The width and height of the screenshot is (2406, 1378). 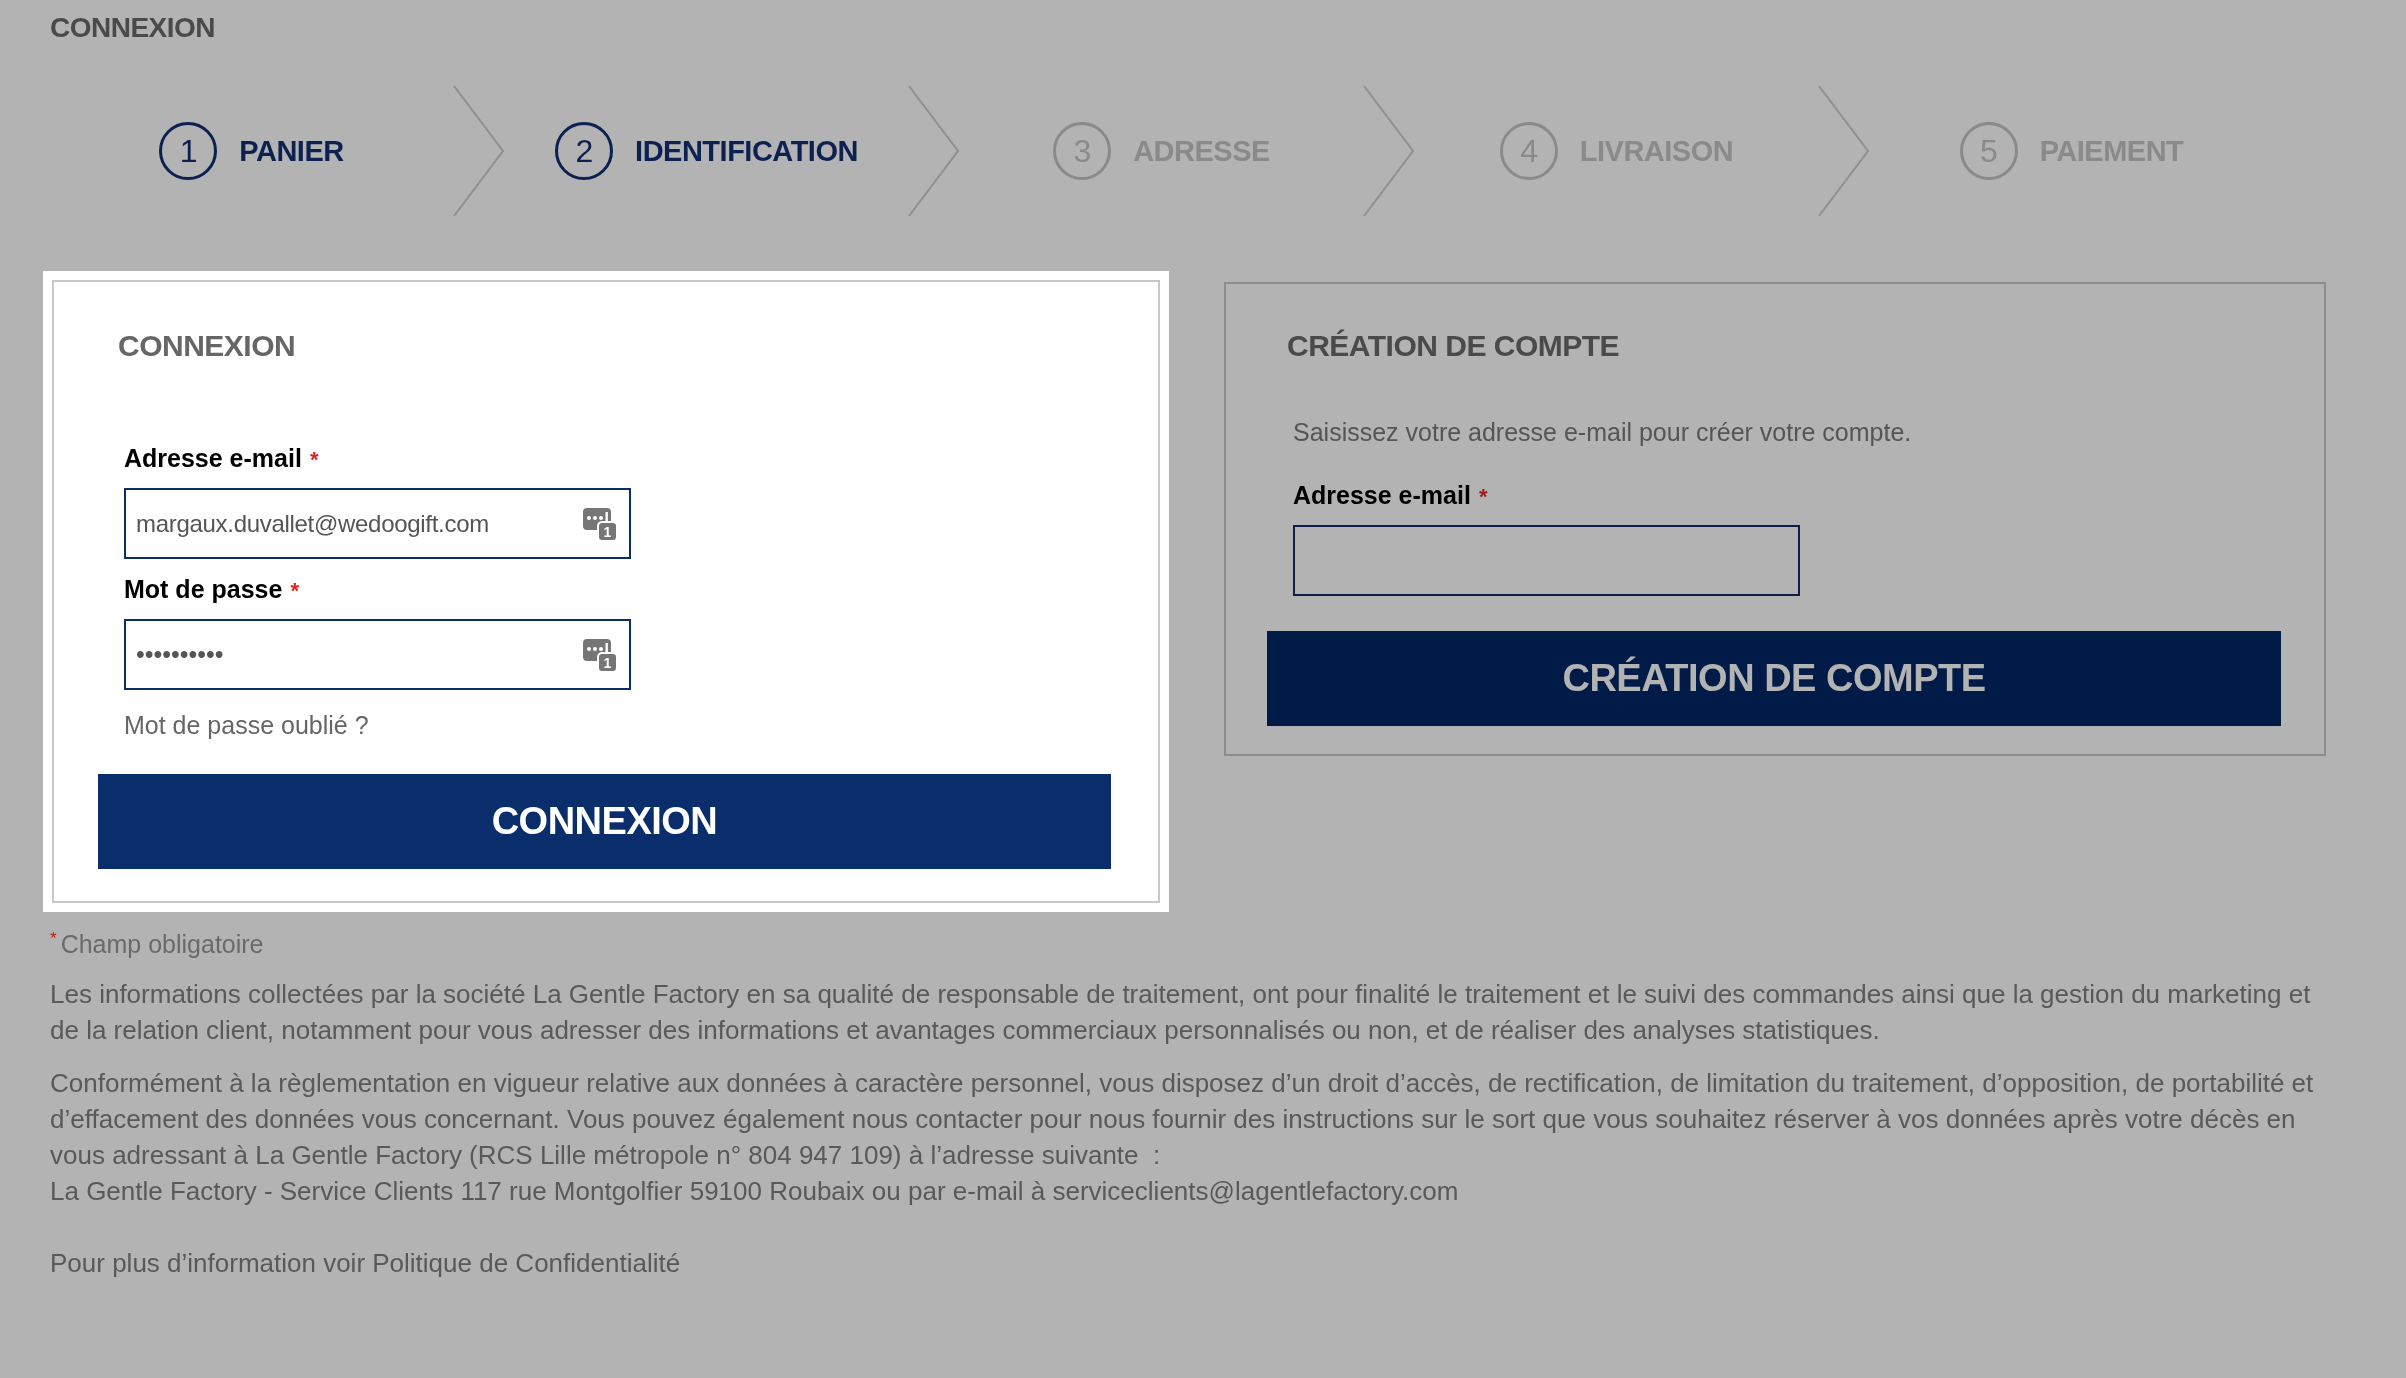 What do you see at coordinates (746, 151) in the screenshot?
I see `step-label: IDENTIFICATION` at bounding box center [746, 151].